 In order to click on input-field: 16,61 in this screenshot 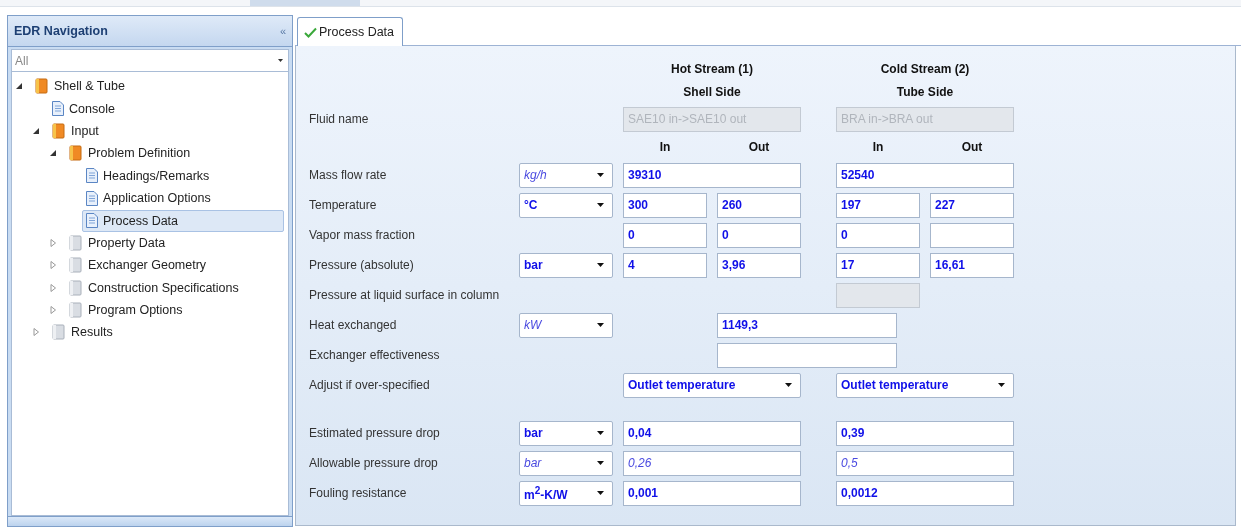, I will do `click(972, 265)`.